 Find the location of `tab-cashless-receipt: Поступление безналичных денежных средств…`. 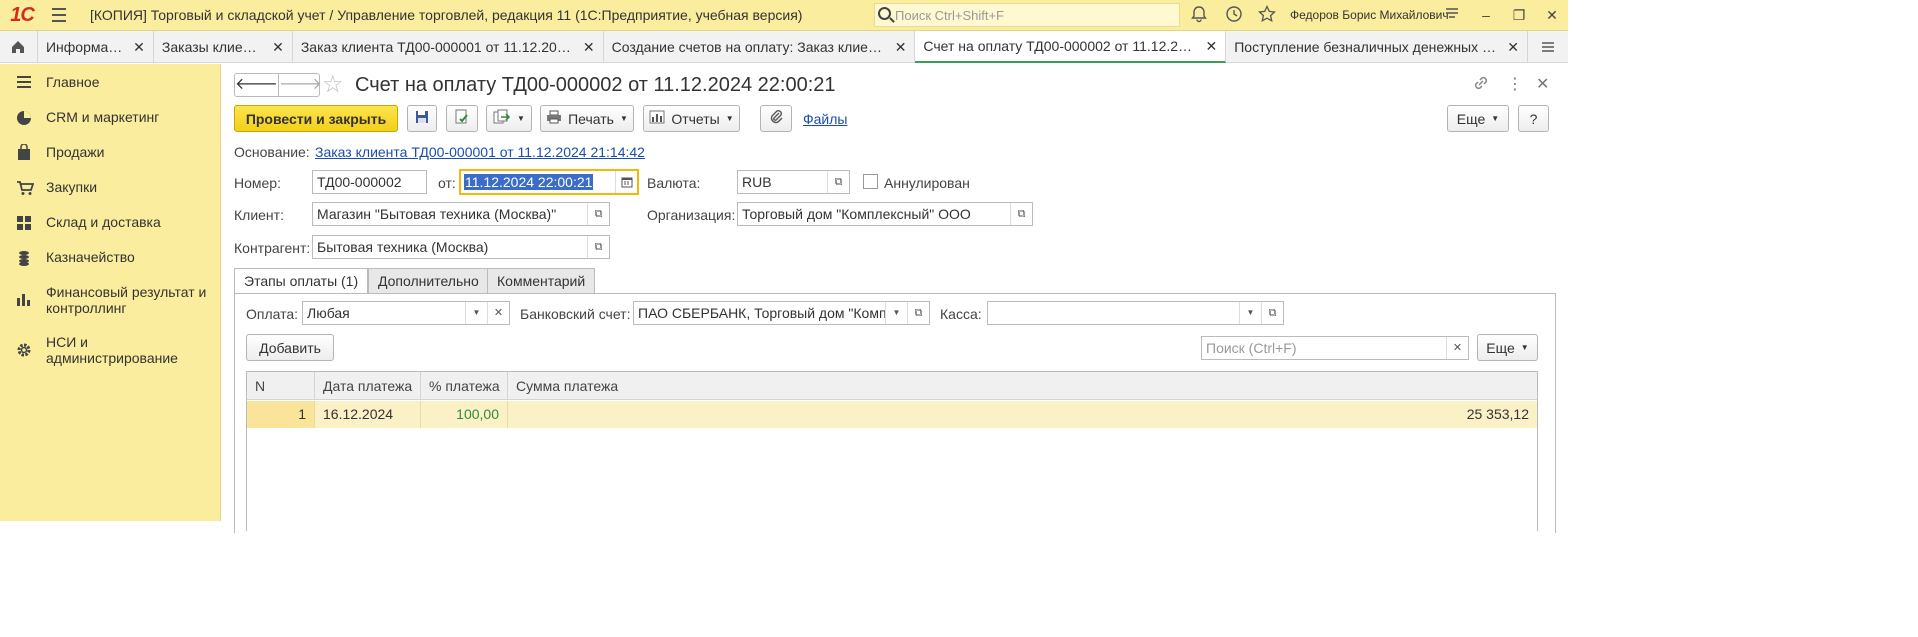

tab-cashless-receipt: Поступление безналичных денежных средств… is located at coordinates (1377, 47).